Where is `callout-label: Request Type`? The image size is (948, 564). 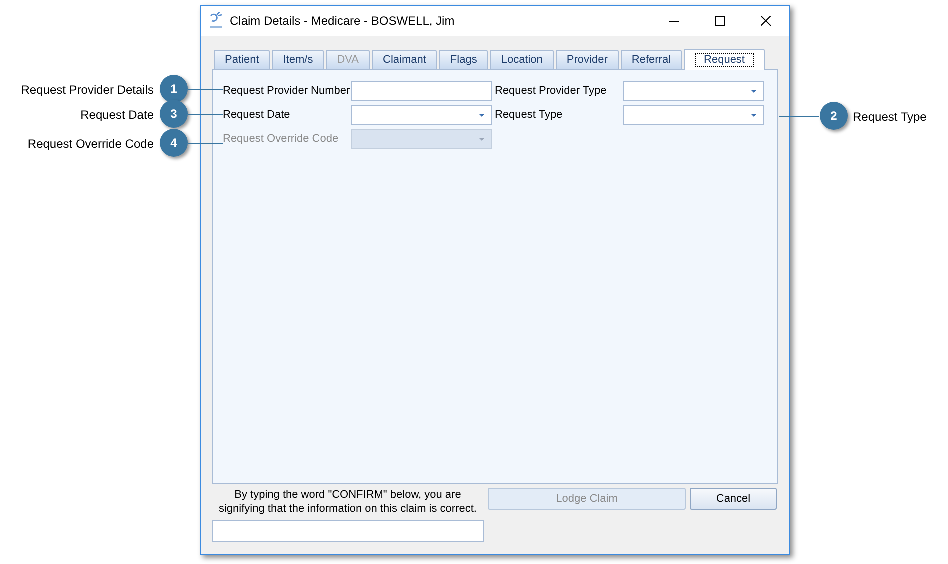 callout-label: Request Type is located at coordinates (890, 117).